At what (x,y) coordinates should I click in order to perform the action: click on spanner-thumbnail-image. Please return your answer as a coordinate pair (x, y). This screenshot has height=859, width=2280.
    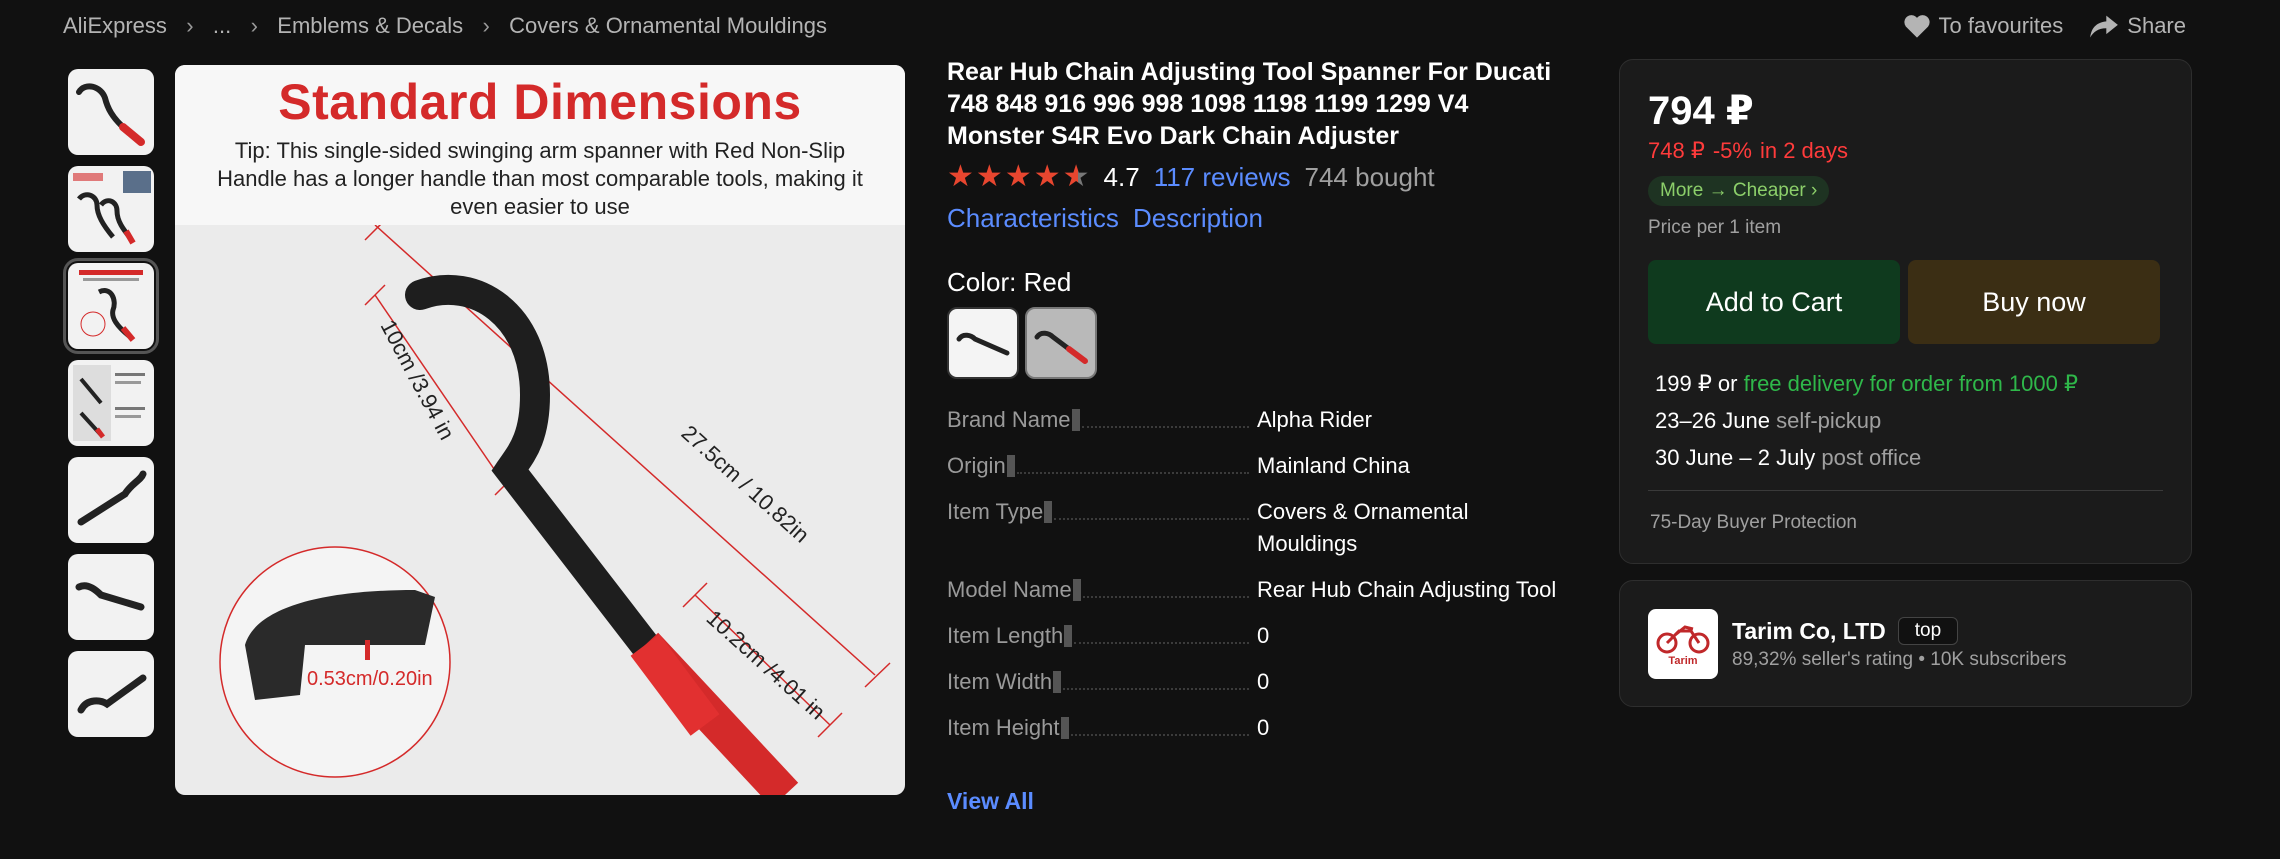
    Looking at the image, I should click on (110, 114).